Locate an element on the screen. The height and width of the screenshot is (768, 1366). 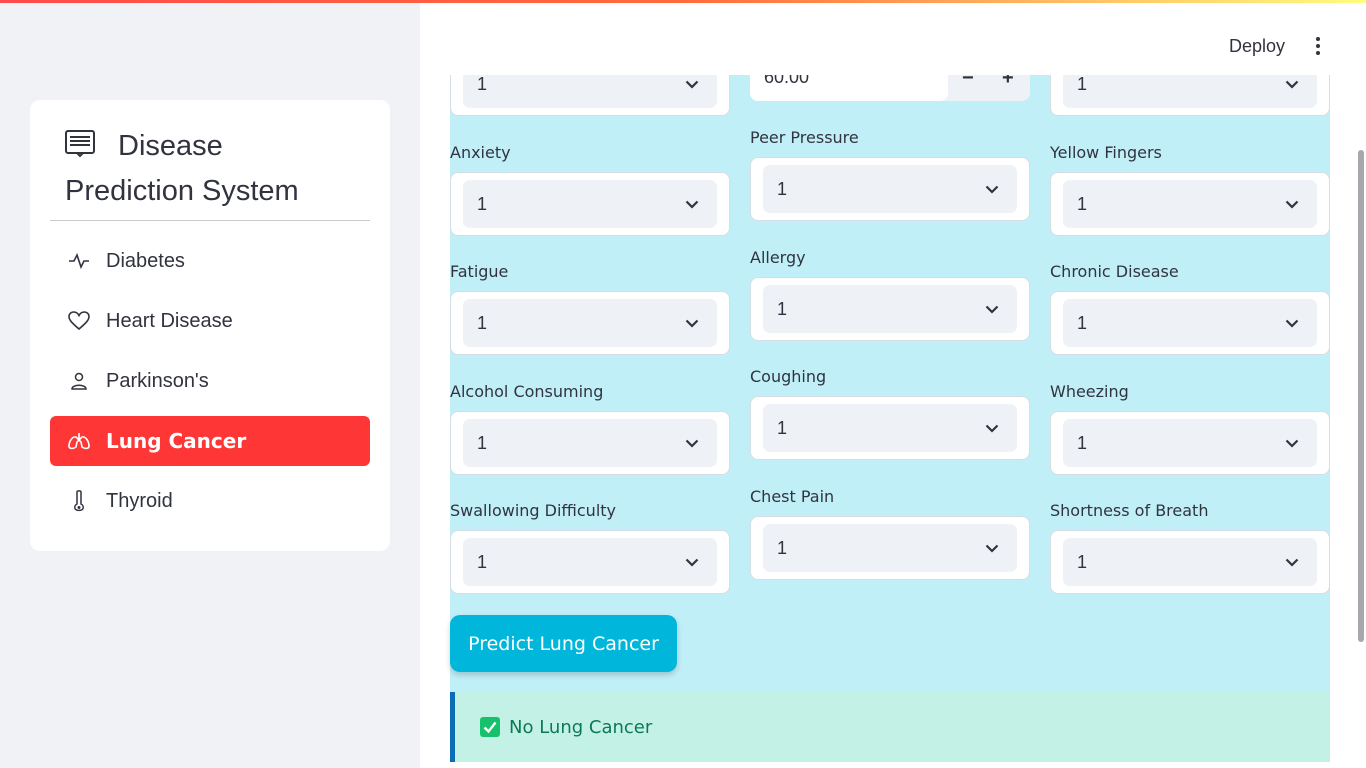
sidebar-item-lung-cancer: Lung Cancer is located at coordinates (210, 441).